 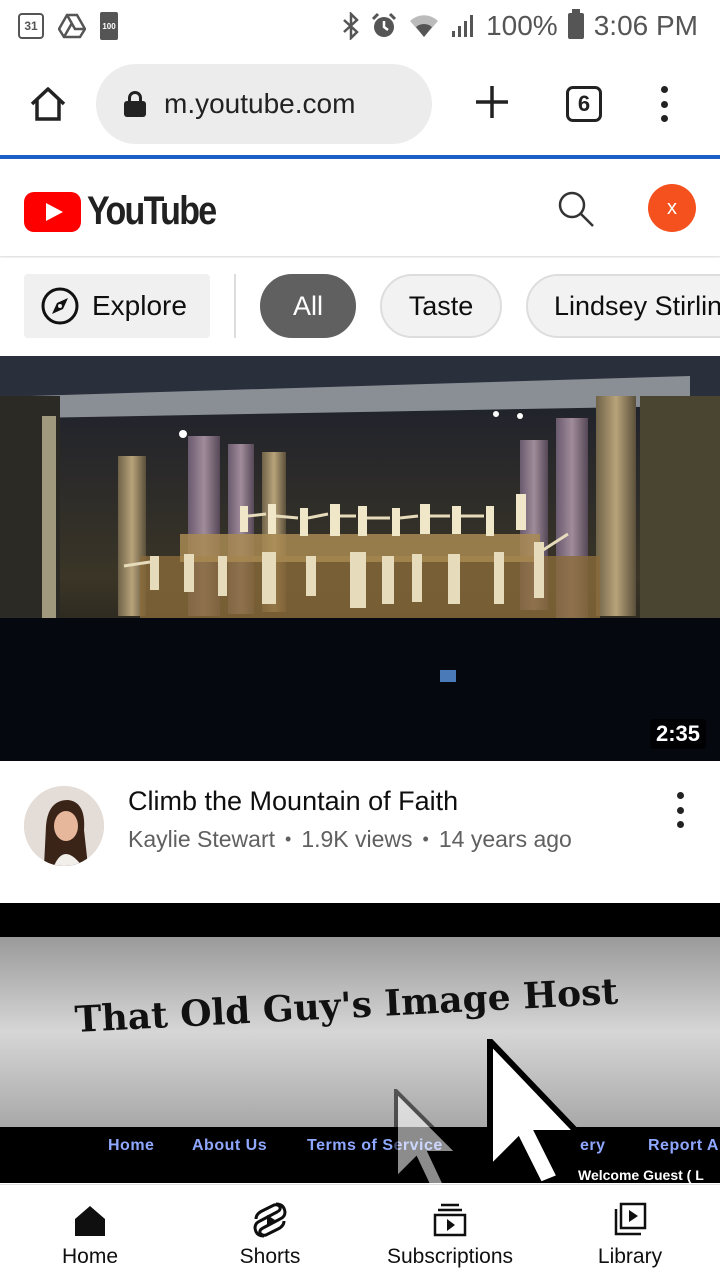 What do you see at coordinates (31, 26) in the screenshot?
I see `calendar-icon: 31` at bounding box center [31, 26].